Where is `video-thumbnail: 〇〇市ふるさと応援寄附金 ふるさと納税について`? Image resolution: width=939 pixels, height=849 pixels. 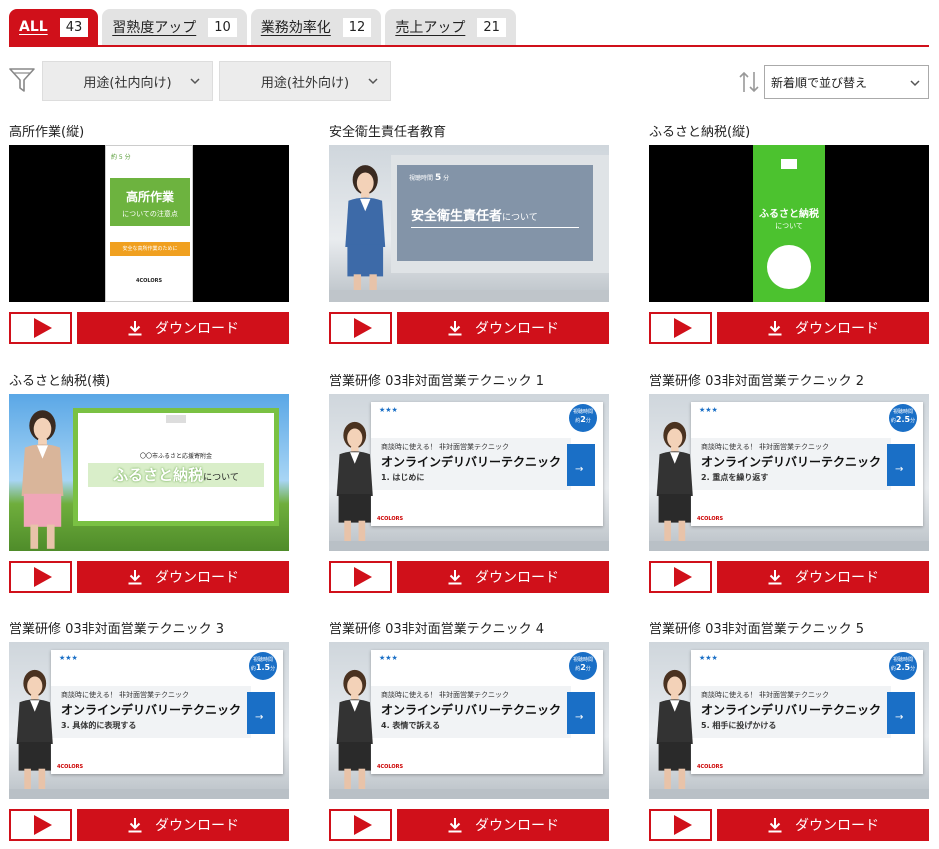
video-thumbnail: 〇〇市ふるさと応援寄附金 ふるさと納税について is located at coordinates (149, 472).